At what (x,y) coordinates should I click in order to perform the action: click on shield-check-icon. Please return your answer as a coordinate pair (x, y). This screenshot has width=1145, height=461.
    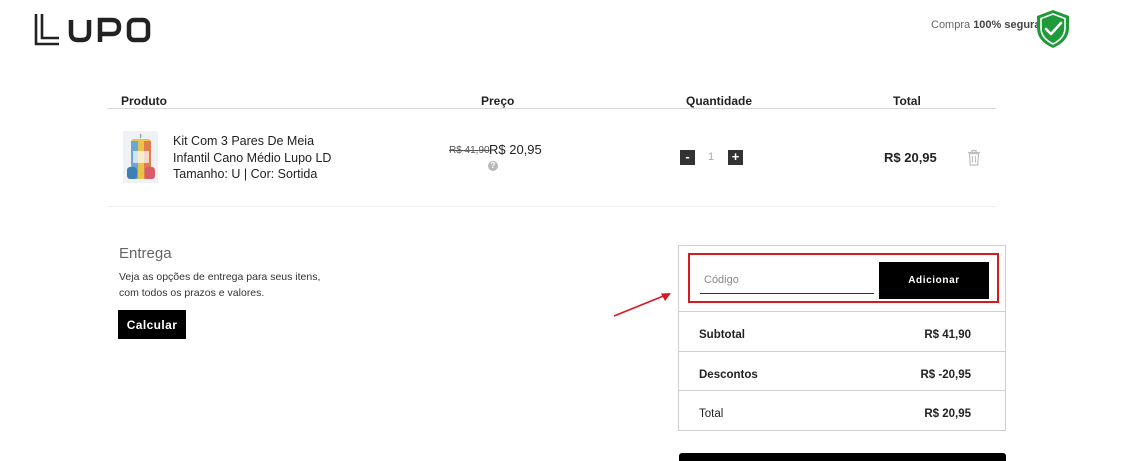
    Looking at the image, I should click on (1053, 29).